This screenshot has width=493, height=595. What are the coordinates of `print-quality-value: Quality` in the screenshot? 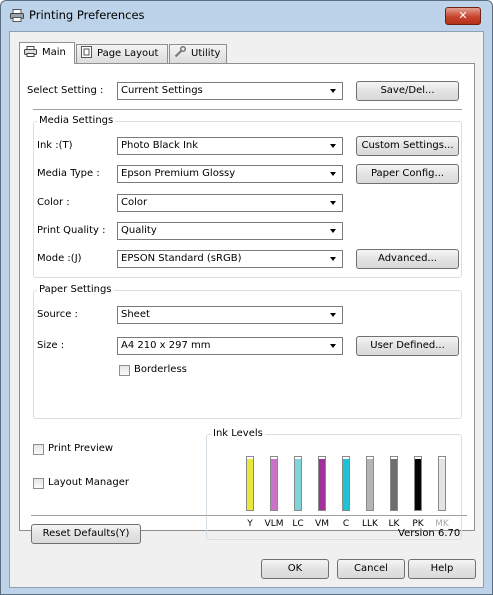 It's located at (139, 230).